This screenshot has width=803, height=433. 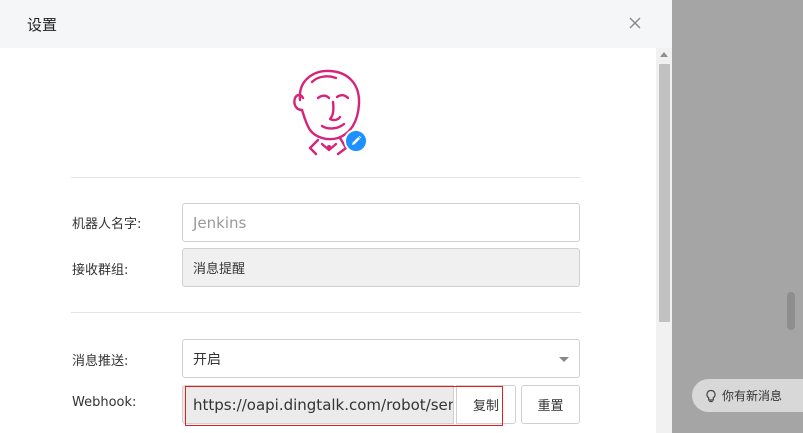 I want to click on toast-text: 你有新消息, so click(x=752, y=396).